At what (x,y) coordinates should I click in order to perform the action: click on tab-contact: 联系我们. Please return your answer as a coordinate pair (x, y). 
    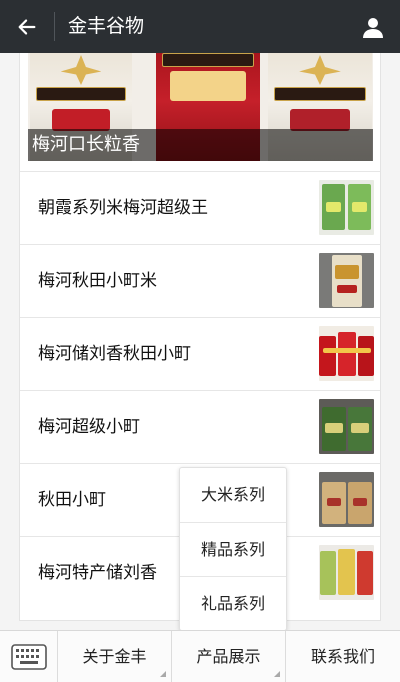
    Looking at the image, I should click on (343, 656).